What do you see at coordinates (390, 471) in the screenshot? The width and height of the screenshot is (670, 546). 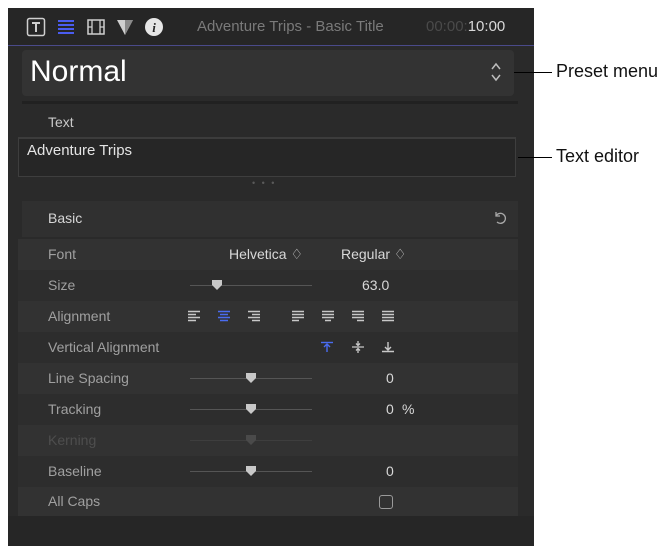 I see `baseline-value: 0` at bounding box center [390, 471].